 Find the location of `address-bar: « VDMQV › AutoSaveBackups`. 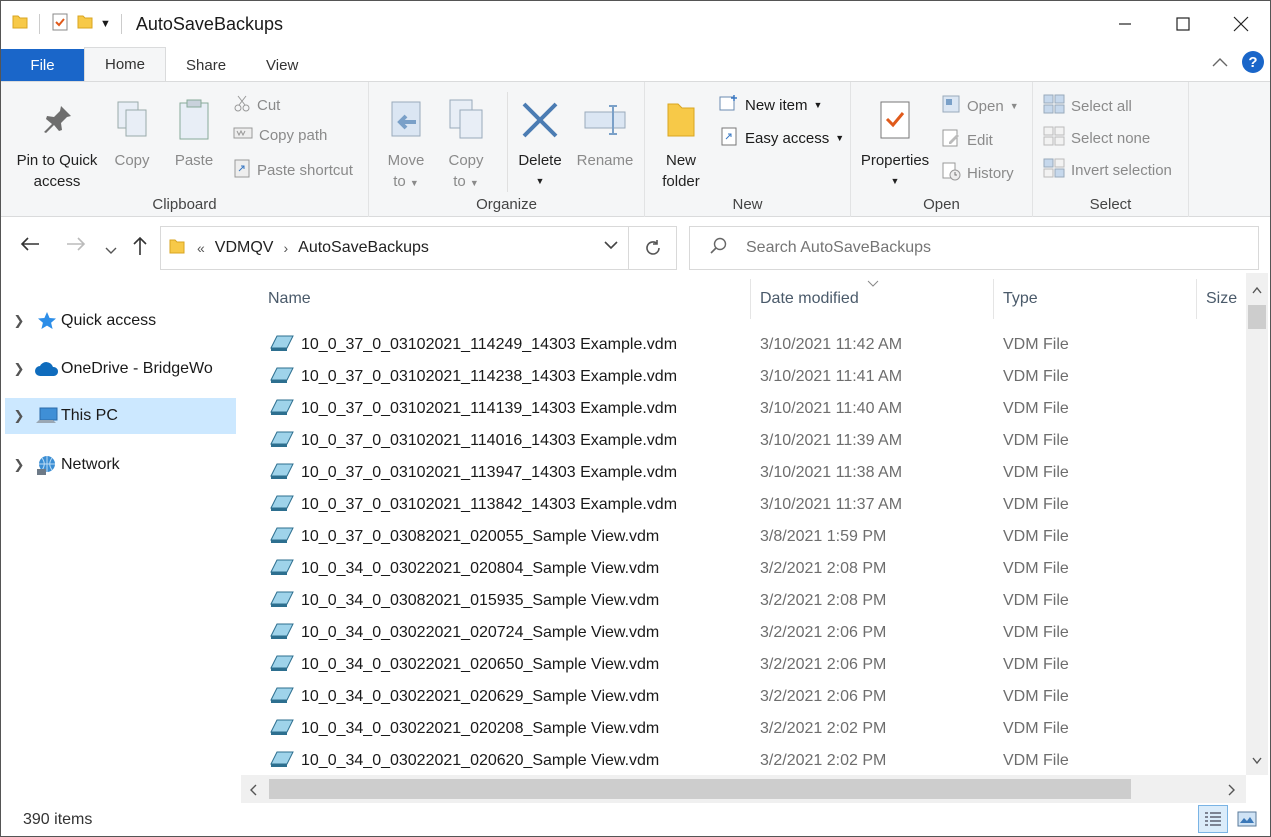

address-bar: « VDMQV › AutoSaveBackups is located at coordinates (418, 248).